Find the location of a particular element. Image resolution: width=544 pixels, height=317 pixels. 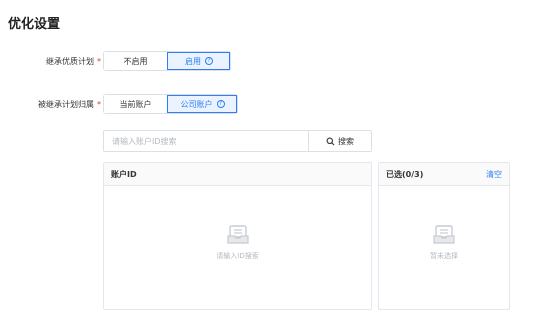

selected-panel-header: 已选(0/3) 清空 is located at coordinates (444, 174).